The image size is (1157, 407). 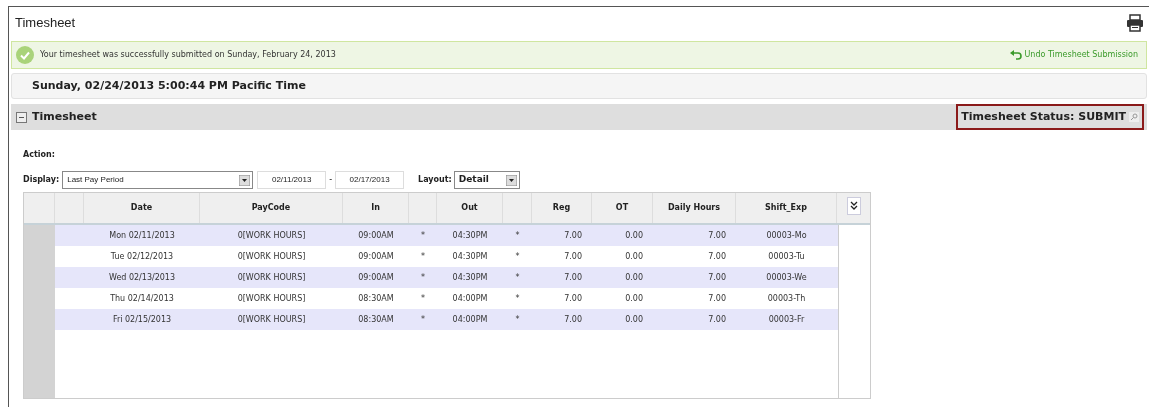 What do you see at coordinates (431, 319) in the screenshot?
I see `table-row: Fri 02/15/2013 0[WORK HOURS] 08:30AM * 04:00PM * 7.00 0.00 7.00 00003-Fr` at bounding box center [431, 319].